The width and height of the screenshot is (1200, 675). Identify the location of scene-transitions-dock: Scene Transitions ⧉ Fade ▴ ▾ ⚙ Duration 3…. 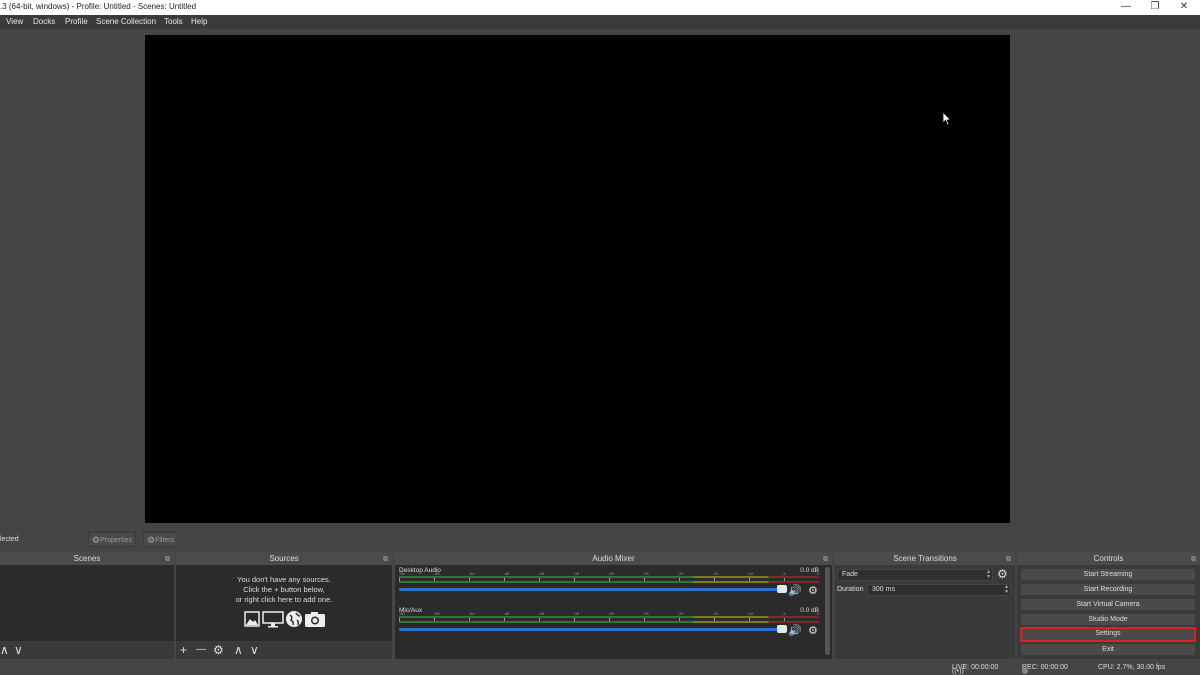
(925, 605).